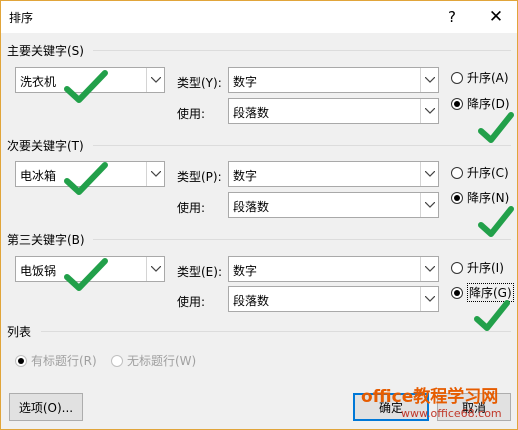 This screenshot has height=430, width=518. Describe the element at coordinates (452, 17) in the screenshot. I see `help-button: ?` at that location.